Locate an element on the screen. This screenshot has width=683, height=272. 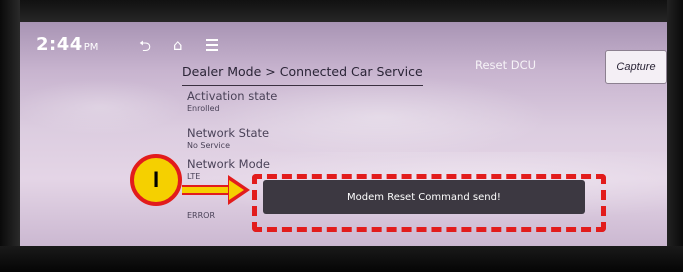
clock-ampm: PM is located at coordinates (91, 47).